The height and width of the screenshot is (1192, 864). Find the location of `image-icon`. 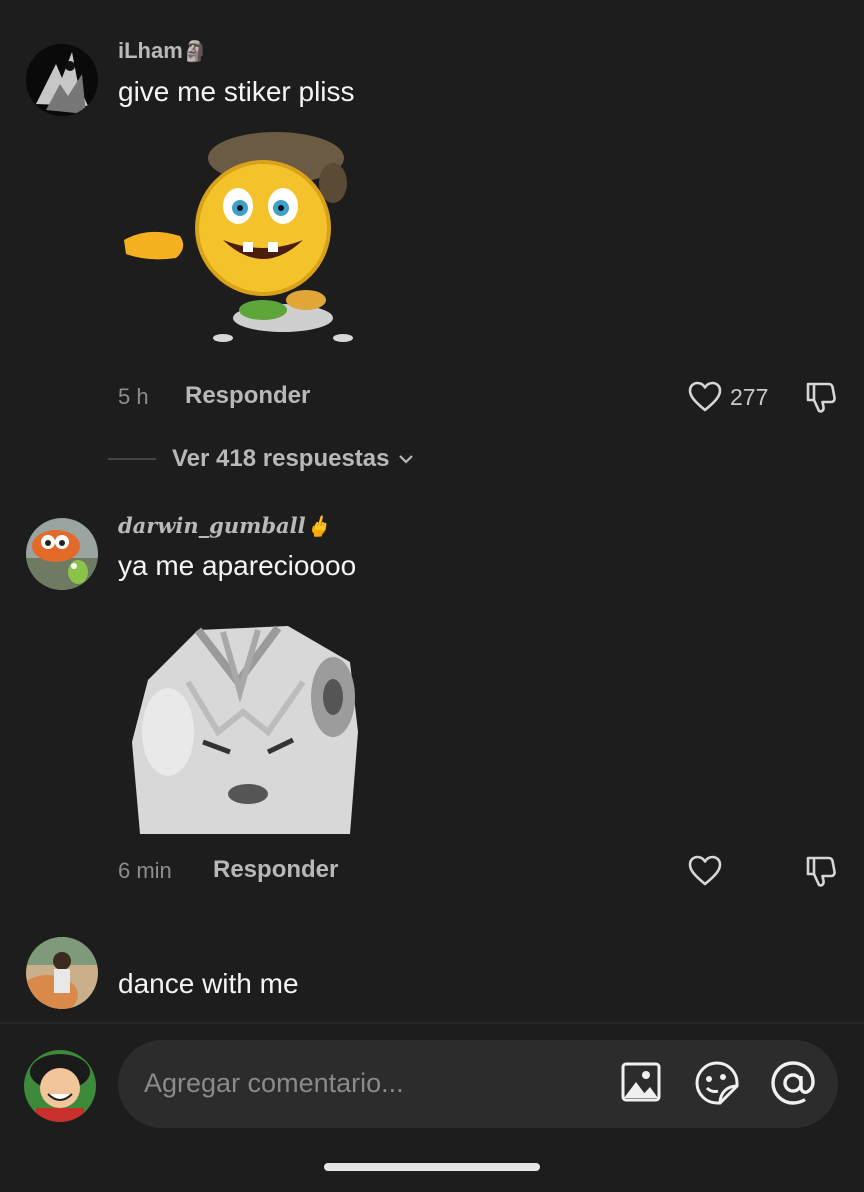

image-icon is located at coordinates (641, 1084).